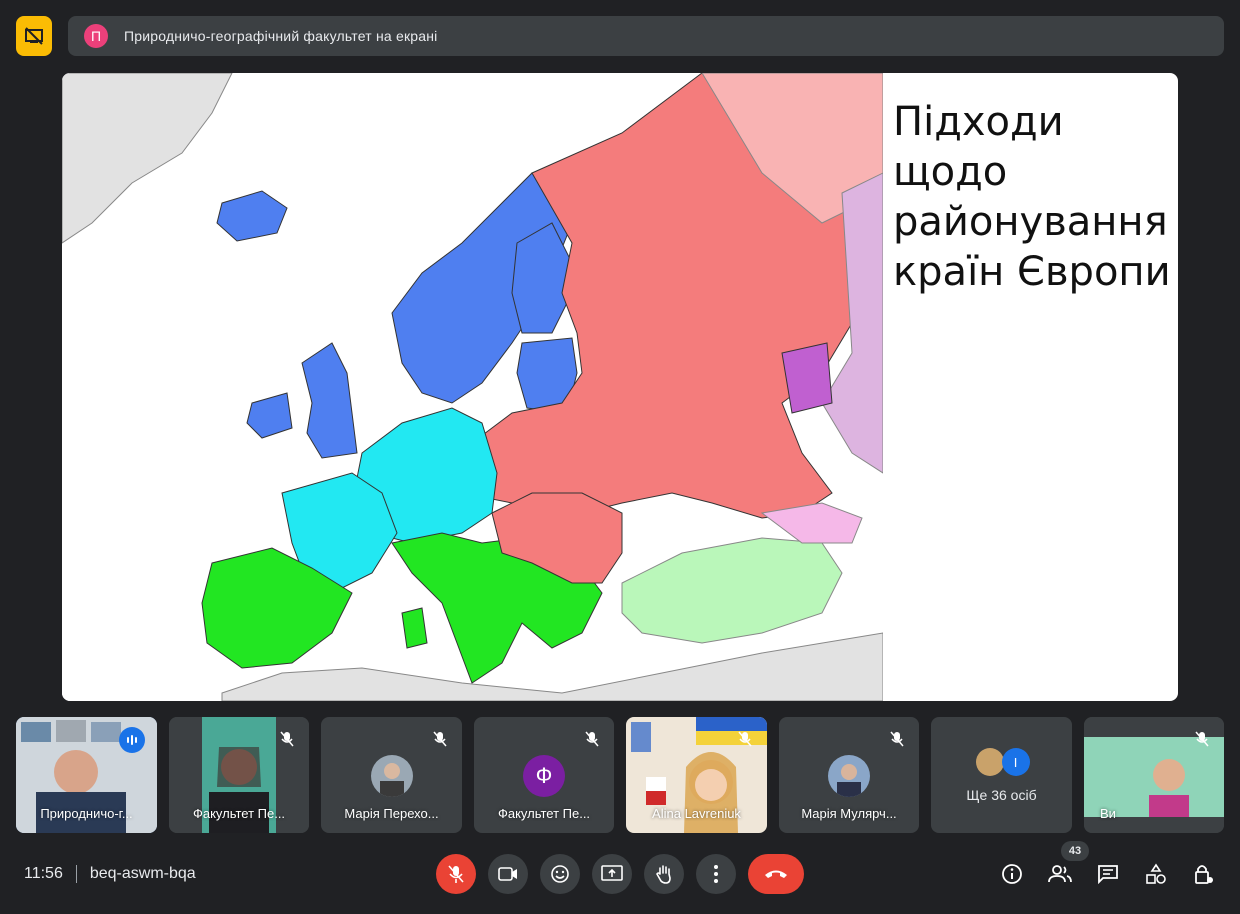 This screenshot has width=1240, height=914. I want to click on participant-avatar: Ф, so click(544, 776).